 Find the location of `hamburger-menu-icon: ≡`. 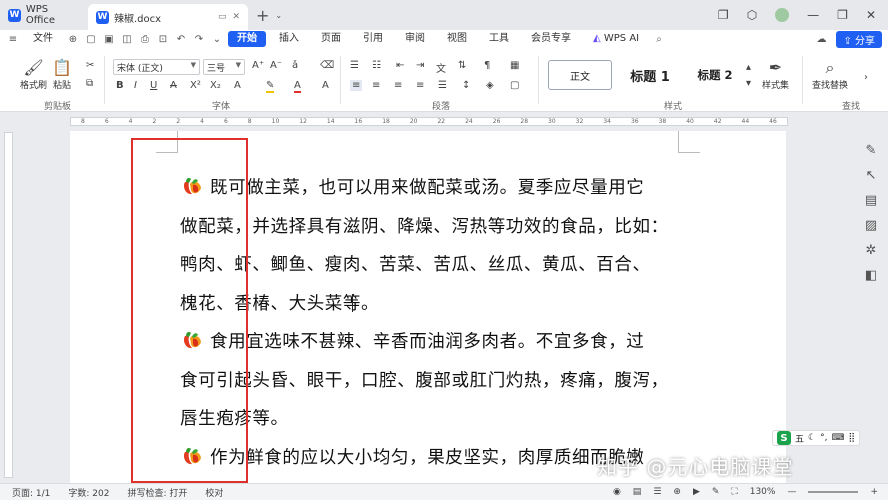

hamburger-menu-icon: ≡ is located at coordinates (13, 39).